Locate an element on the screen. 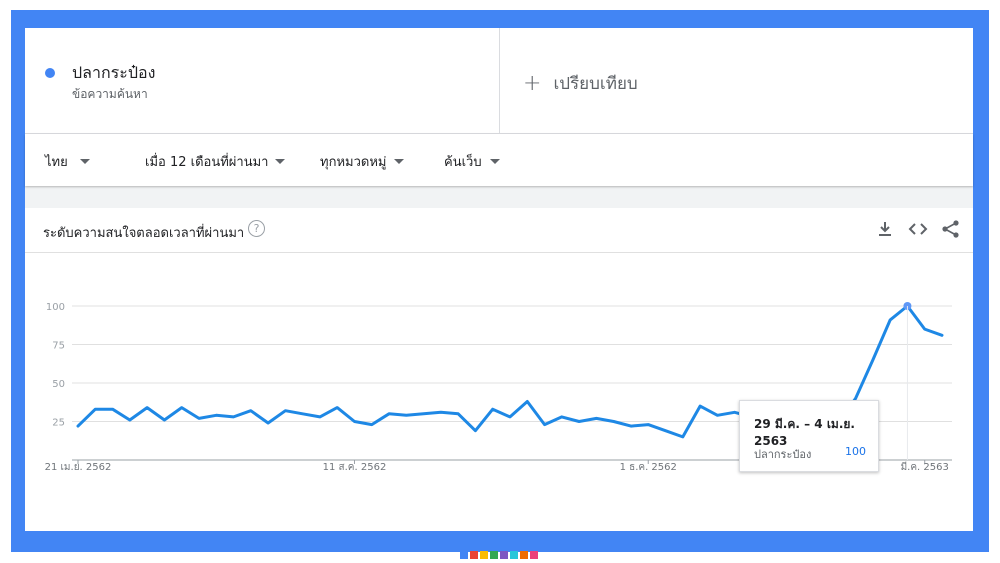 The height and width of the screenshot is (563, 1000). data-tooltip: 29 มี.ค. – 4 เม.ย. 2563 ปลากระป๋อง 100 is located at coordinates (809, 436).